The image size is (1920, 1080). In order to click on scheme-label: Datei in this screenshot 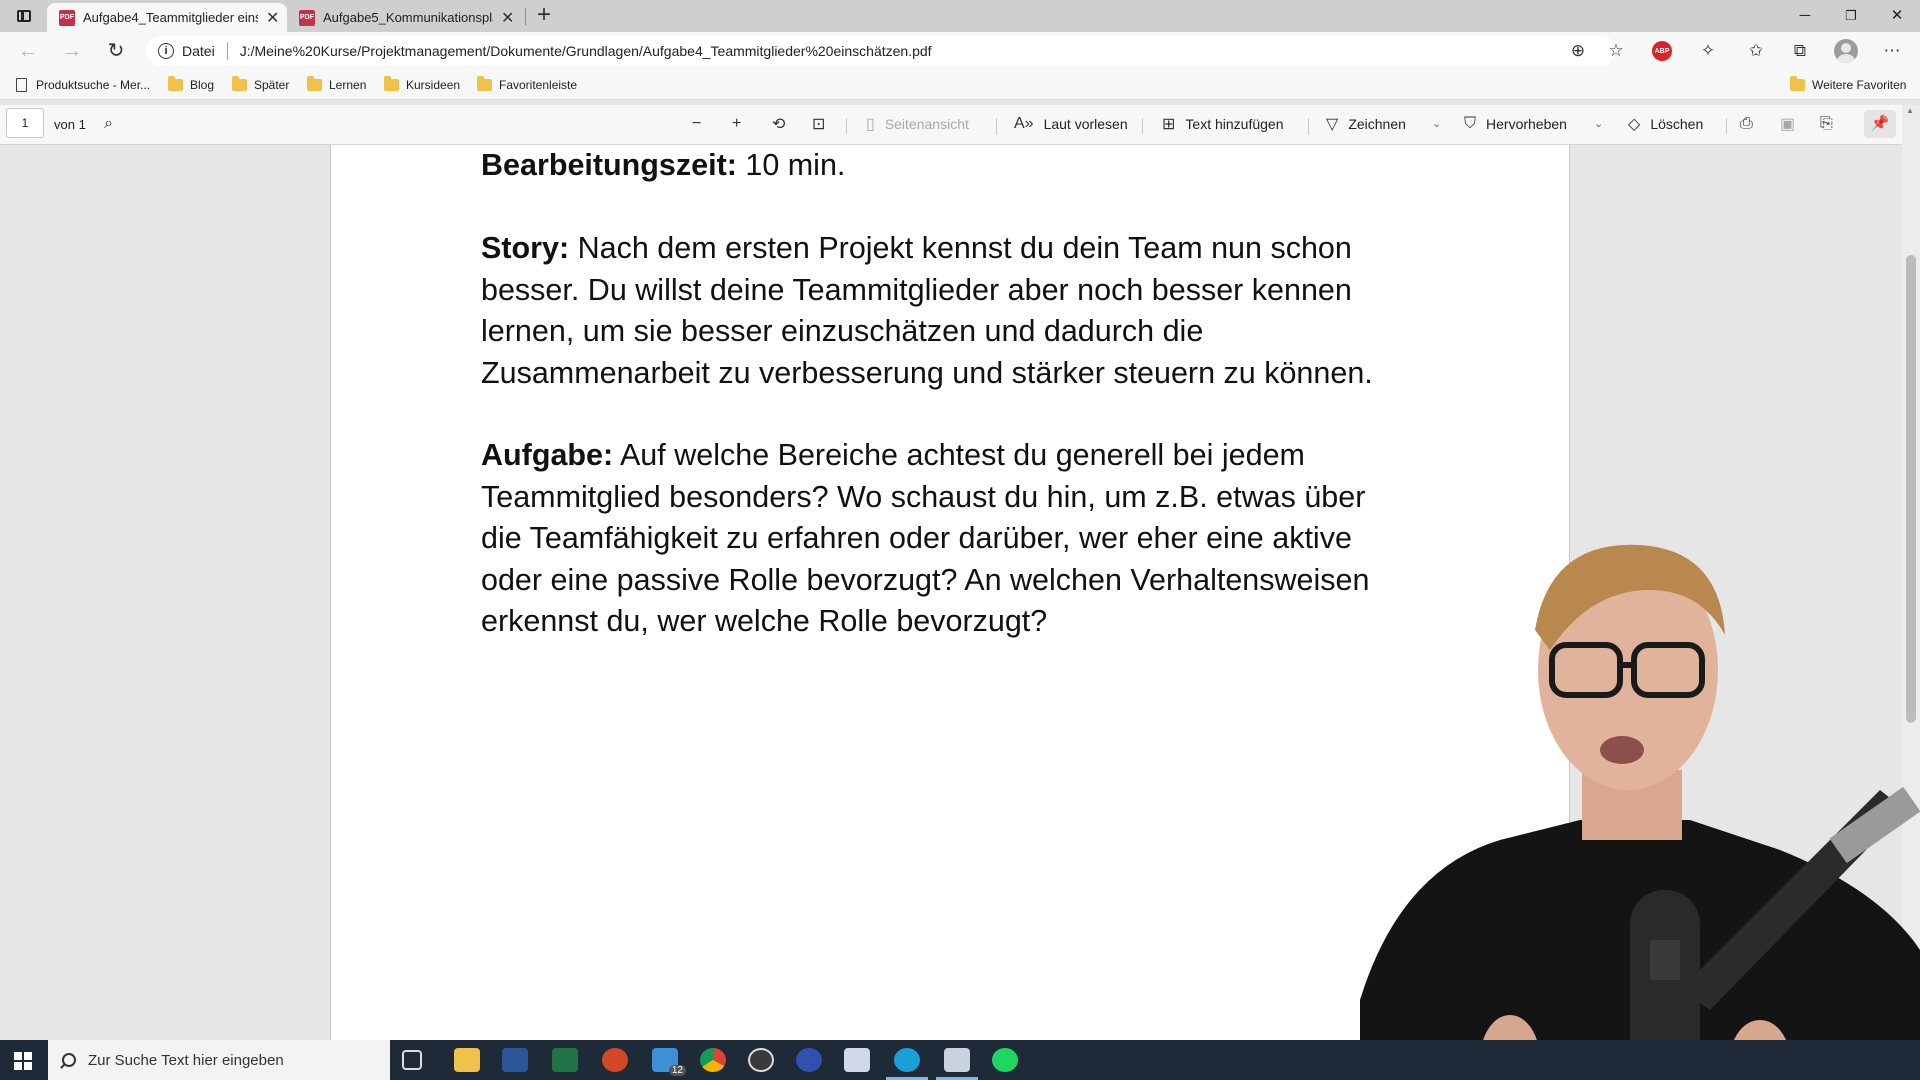, I will do `click(198, 51)`.